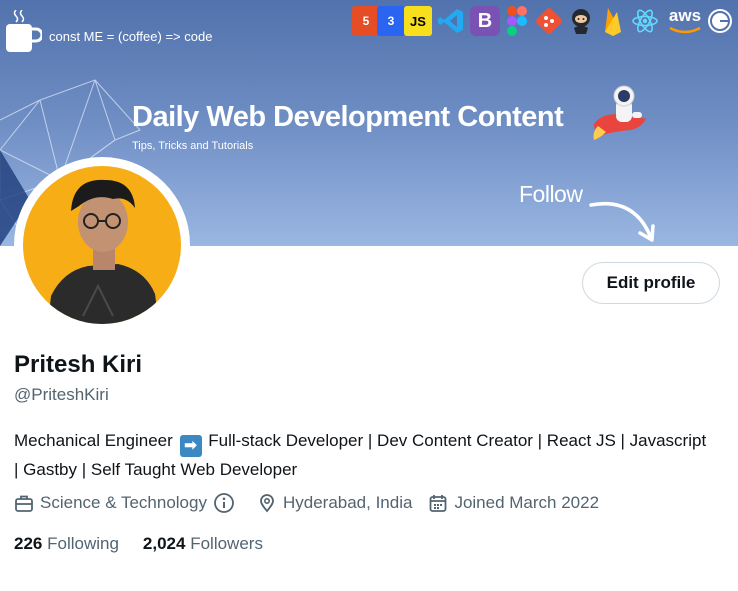 This screenshot has height=591, width=738. Describe the element at coordinates (164, 543) in the screenshot. I see `followers-count: 2,024` at that location.